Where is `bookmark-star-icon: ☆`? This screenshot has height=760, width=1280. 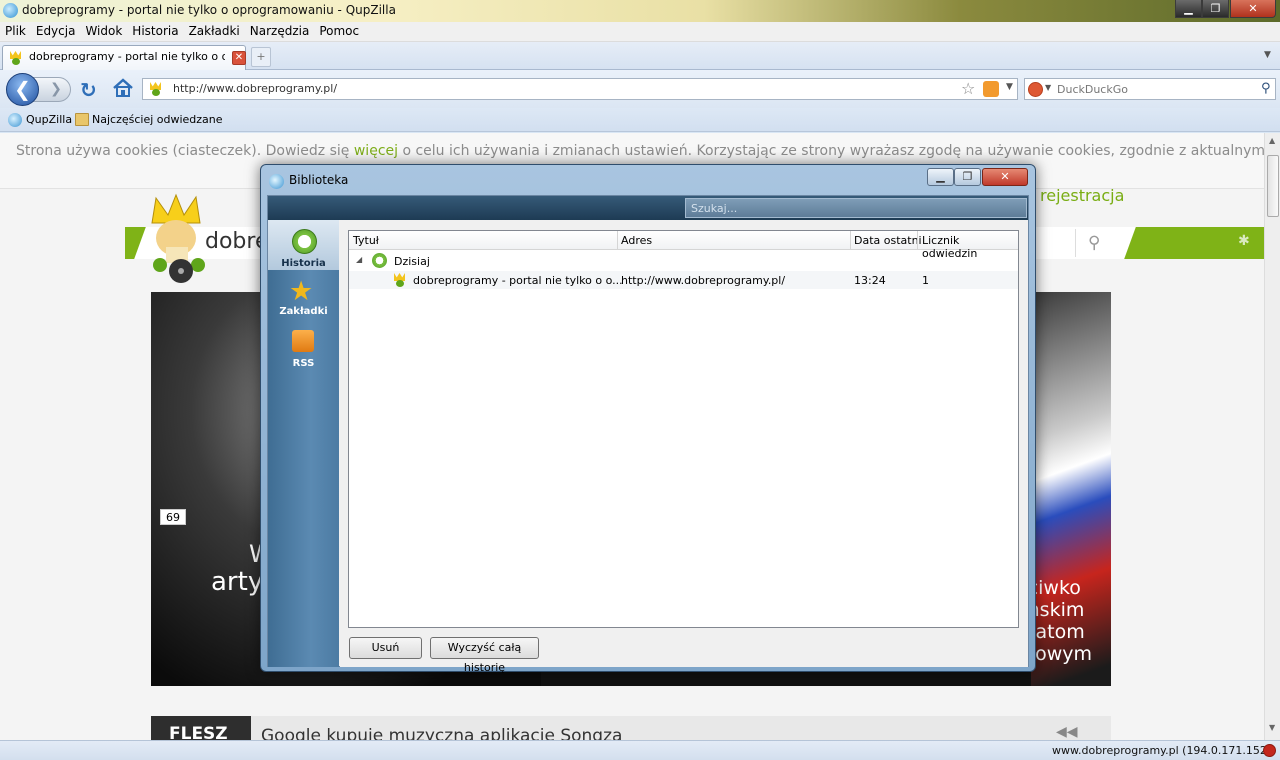
bookmark-star-icon: ☆ is located at coordinates (968, 88).